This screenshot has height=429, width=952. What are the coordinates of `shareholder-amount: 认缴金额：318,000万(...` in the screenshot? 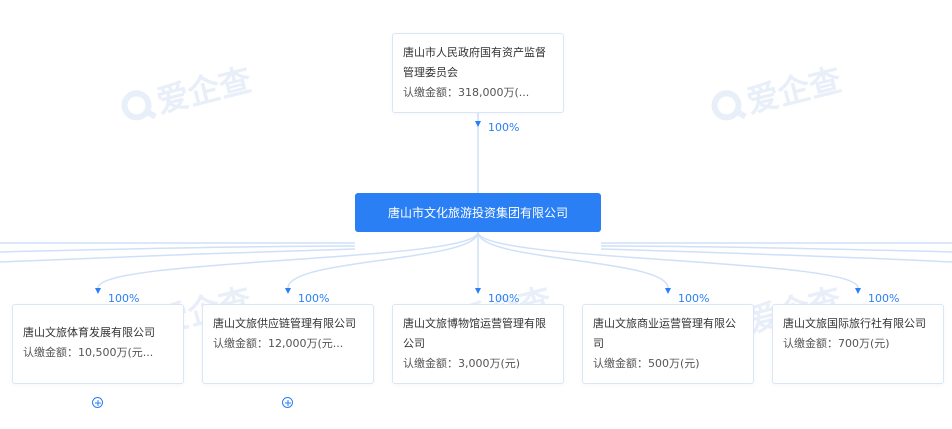 It's located at (466, 92).